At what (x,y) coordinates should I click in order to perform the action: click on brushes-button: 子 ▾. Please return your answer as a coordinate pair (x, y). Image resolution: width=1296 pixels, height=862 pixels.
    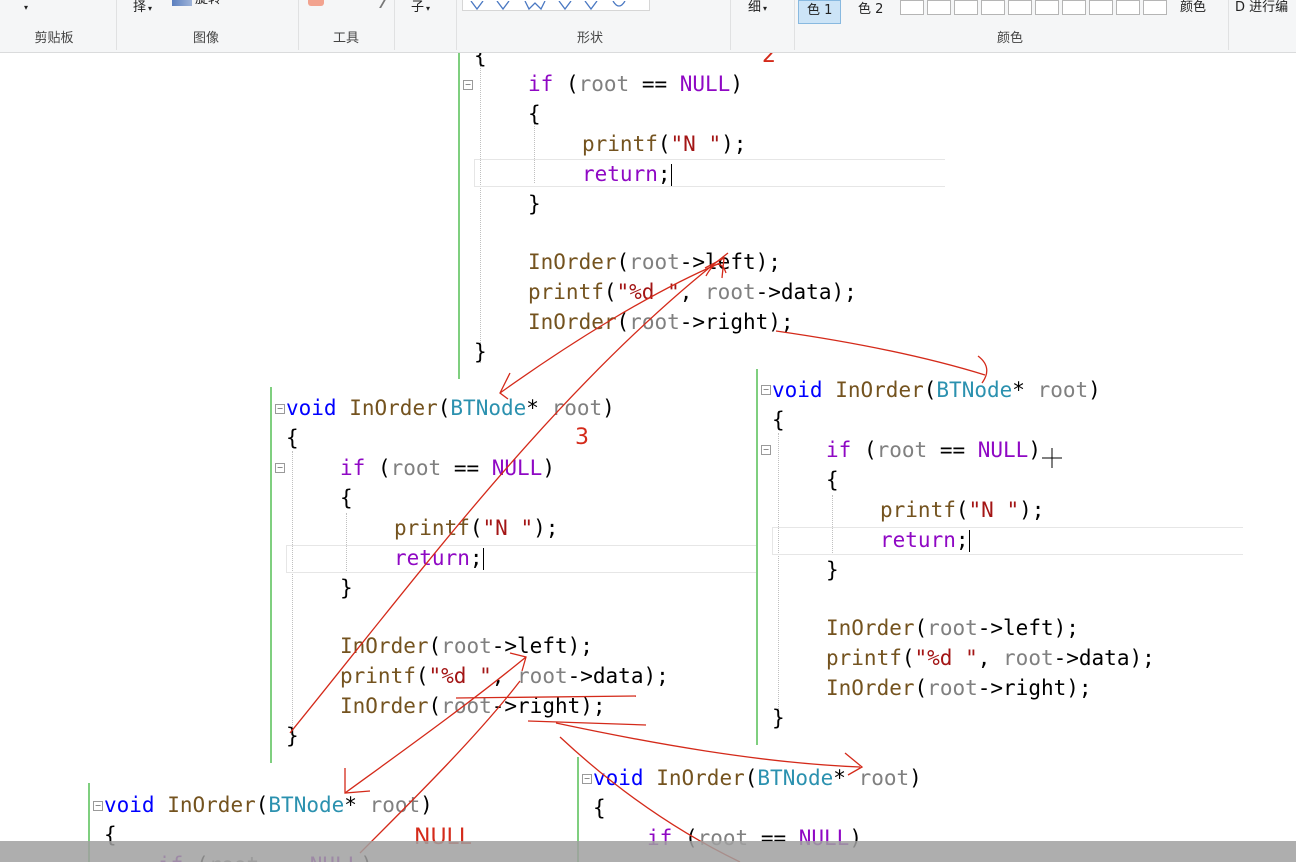
    Looking at the image, I should click on (420, 9).